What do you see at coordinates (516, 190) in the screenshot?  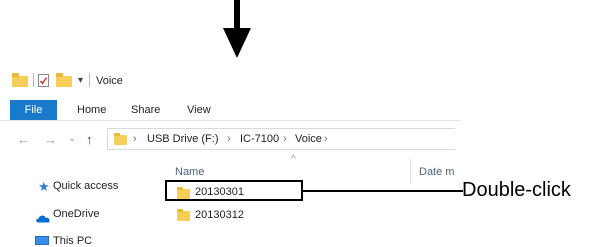 I see `callout-label: Double-click` at bounding box center [516, 190].